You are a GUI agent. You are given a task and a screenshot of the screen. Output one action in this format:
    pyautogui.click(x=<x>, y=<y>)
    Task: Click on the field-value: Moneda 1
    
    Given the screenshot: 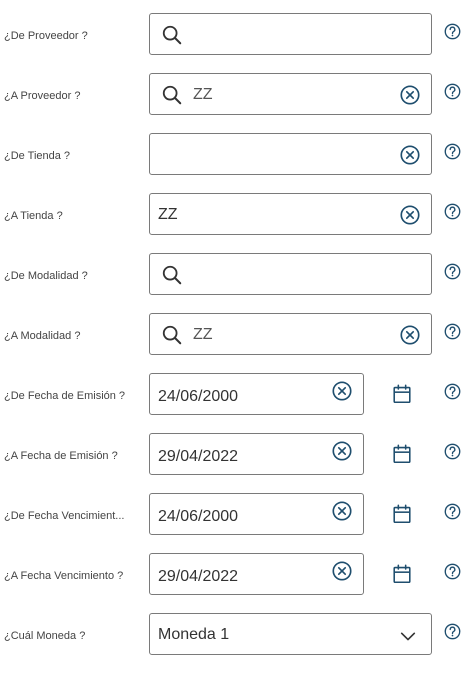 What is the action you would take?
    pyautogui.click(x=194, y=634)
    